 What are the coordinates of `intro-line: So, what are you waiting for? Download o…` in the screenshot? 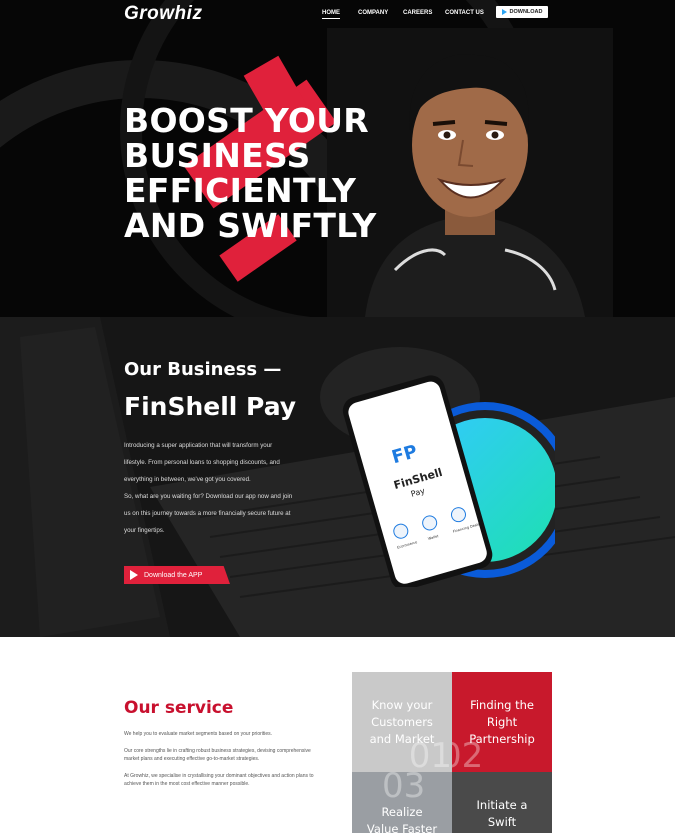 It's located at (208, 496).